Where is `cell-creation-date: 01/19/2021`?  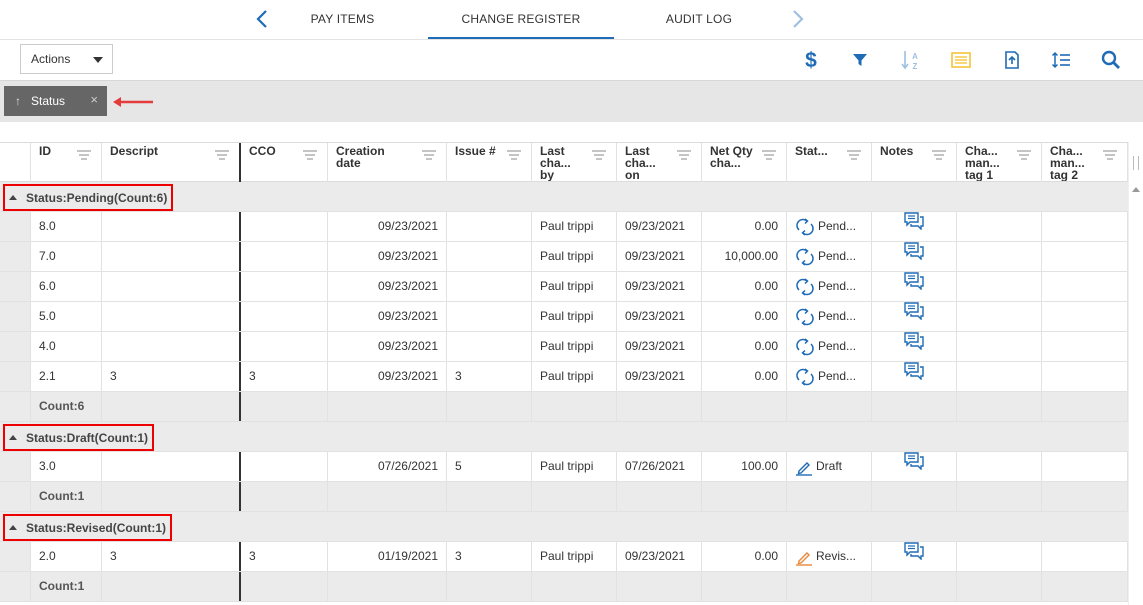
cell-creation-date: 01/19/2021 is located at coordinates (387, 556).